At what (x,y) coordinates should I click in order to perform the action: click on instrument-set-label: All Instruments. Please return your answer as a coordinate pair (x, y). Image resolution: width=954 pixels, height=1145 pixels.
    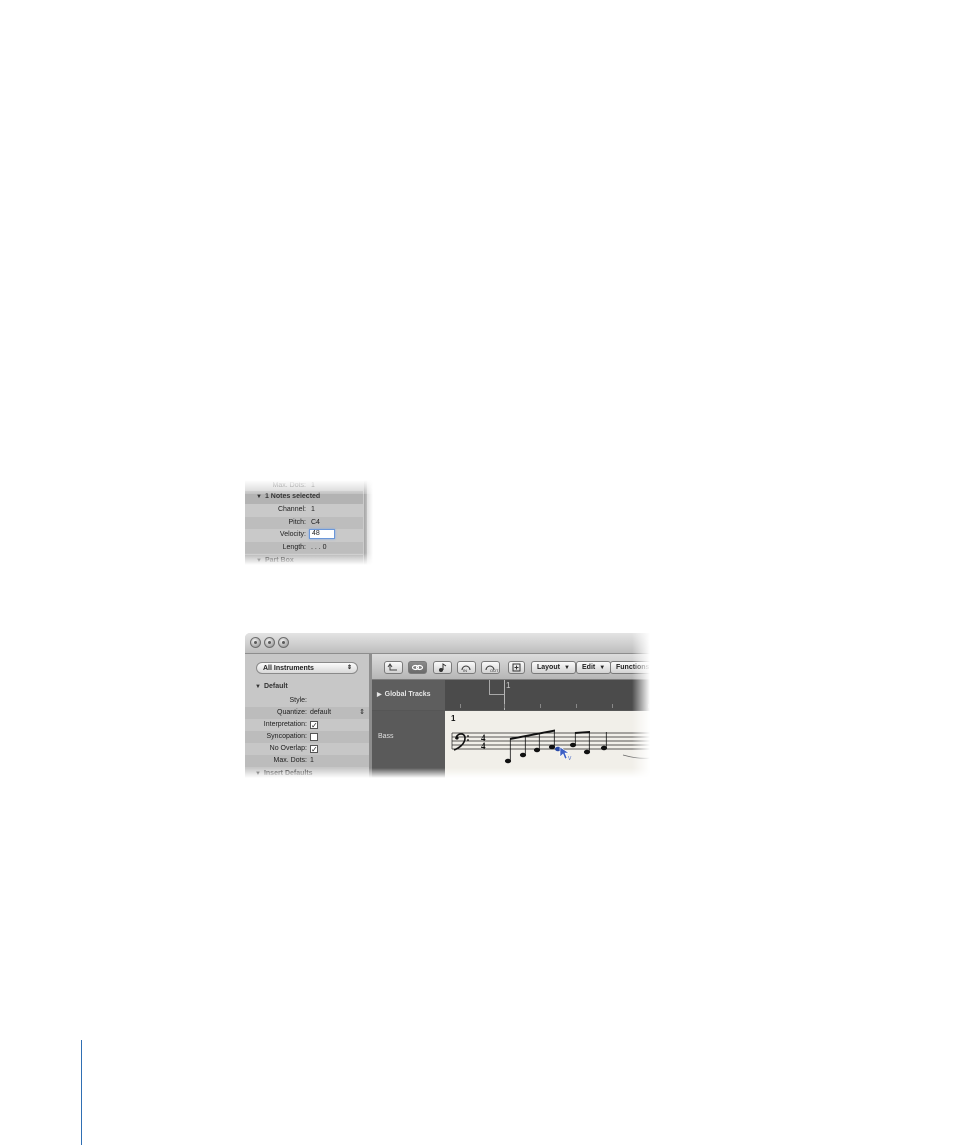
    Looking at the image, I should click on (288, 668).